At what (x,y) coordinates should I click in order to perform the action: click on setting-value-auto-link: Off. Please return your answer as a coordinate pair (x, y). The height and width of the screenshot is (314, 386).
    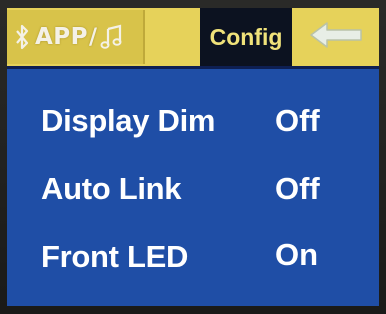
    Looking at the image, I should click on (297, 189).